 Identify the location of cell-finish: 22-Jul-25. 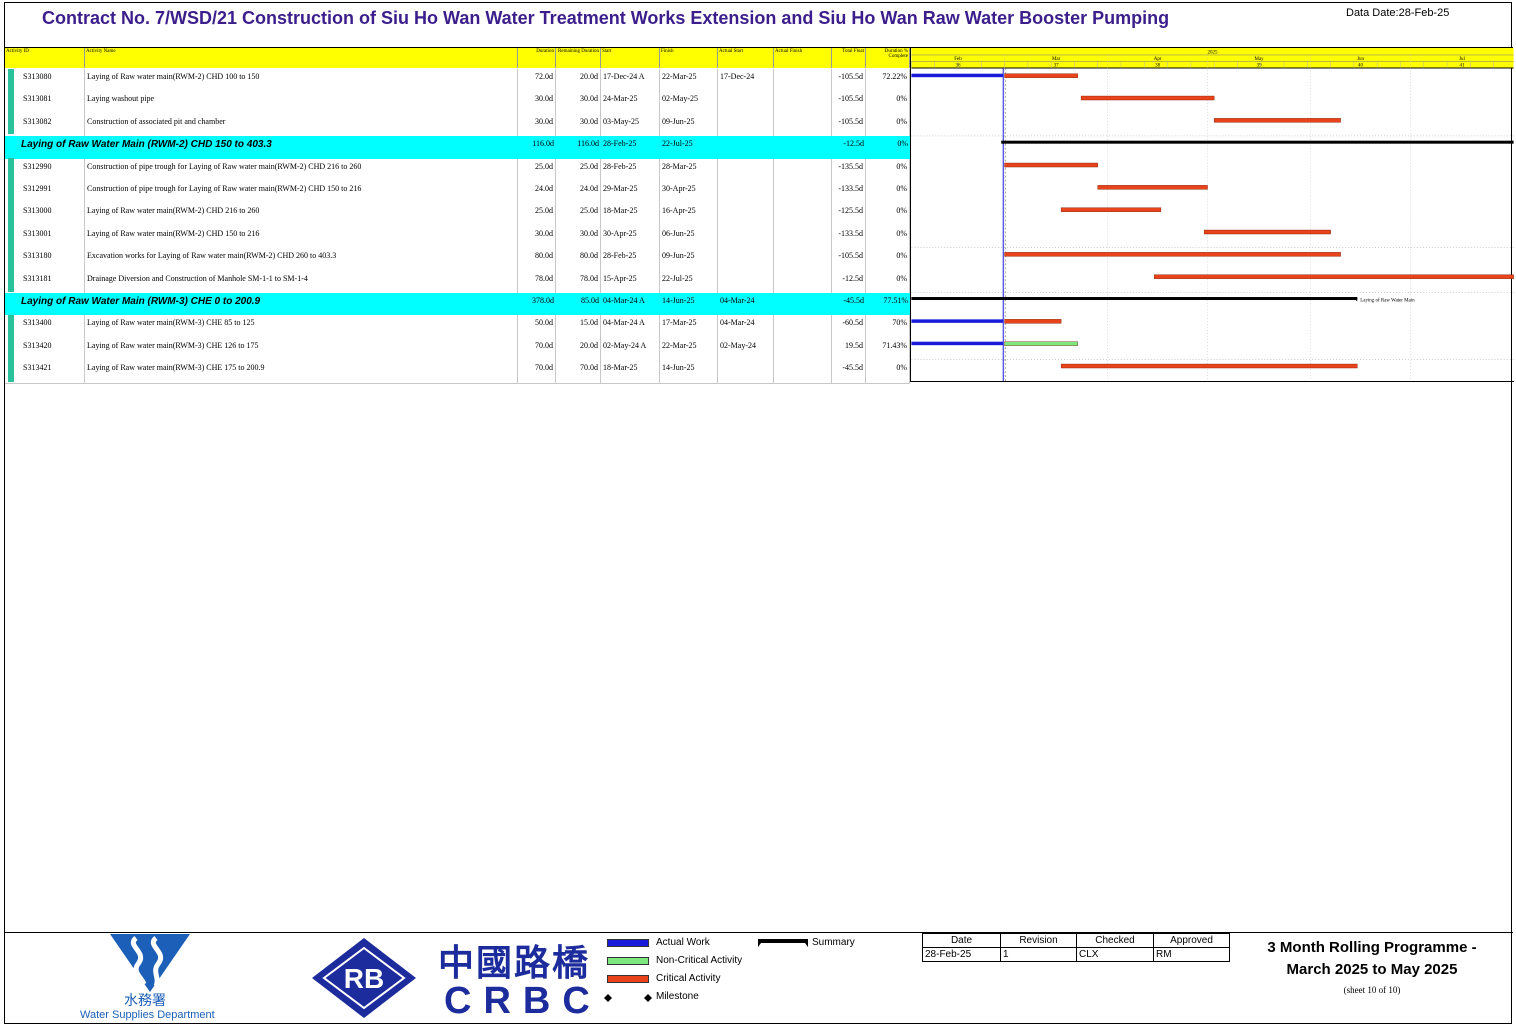
(677, 144).